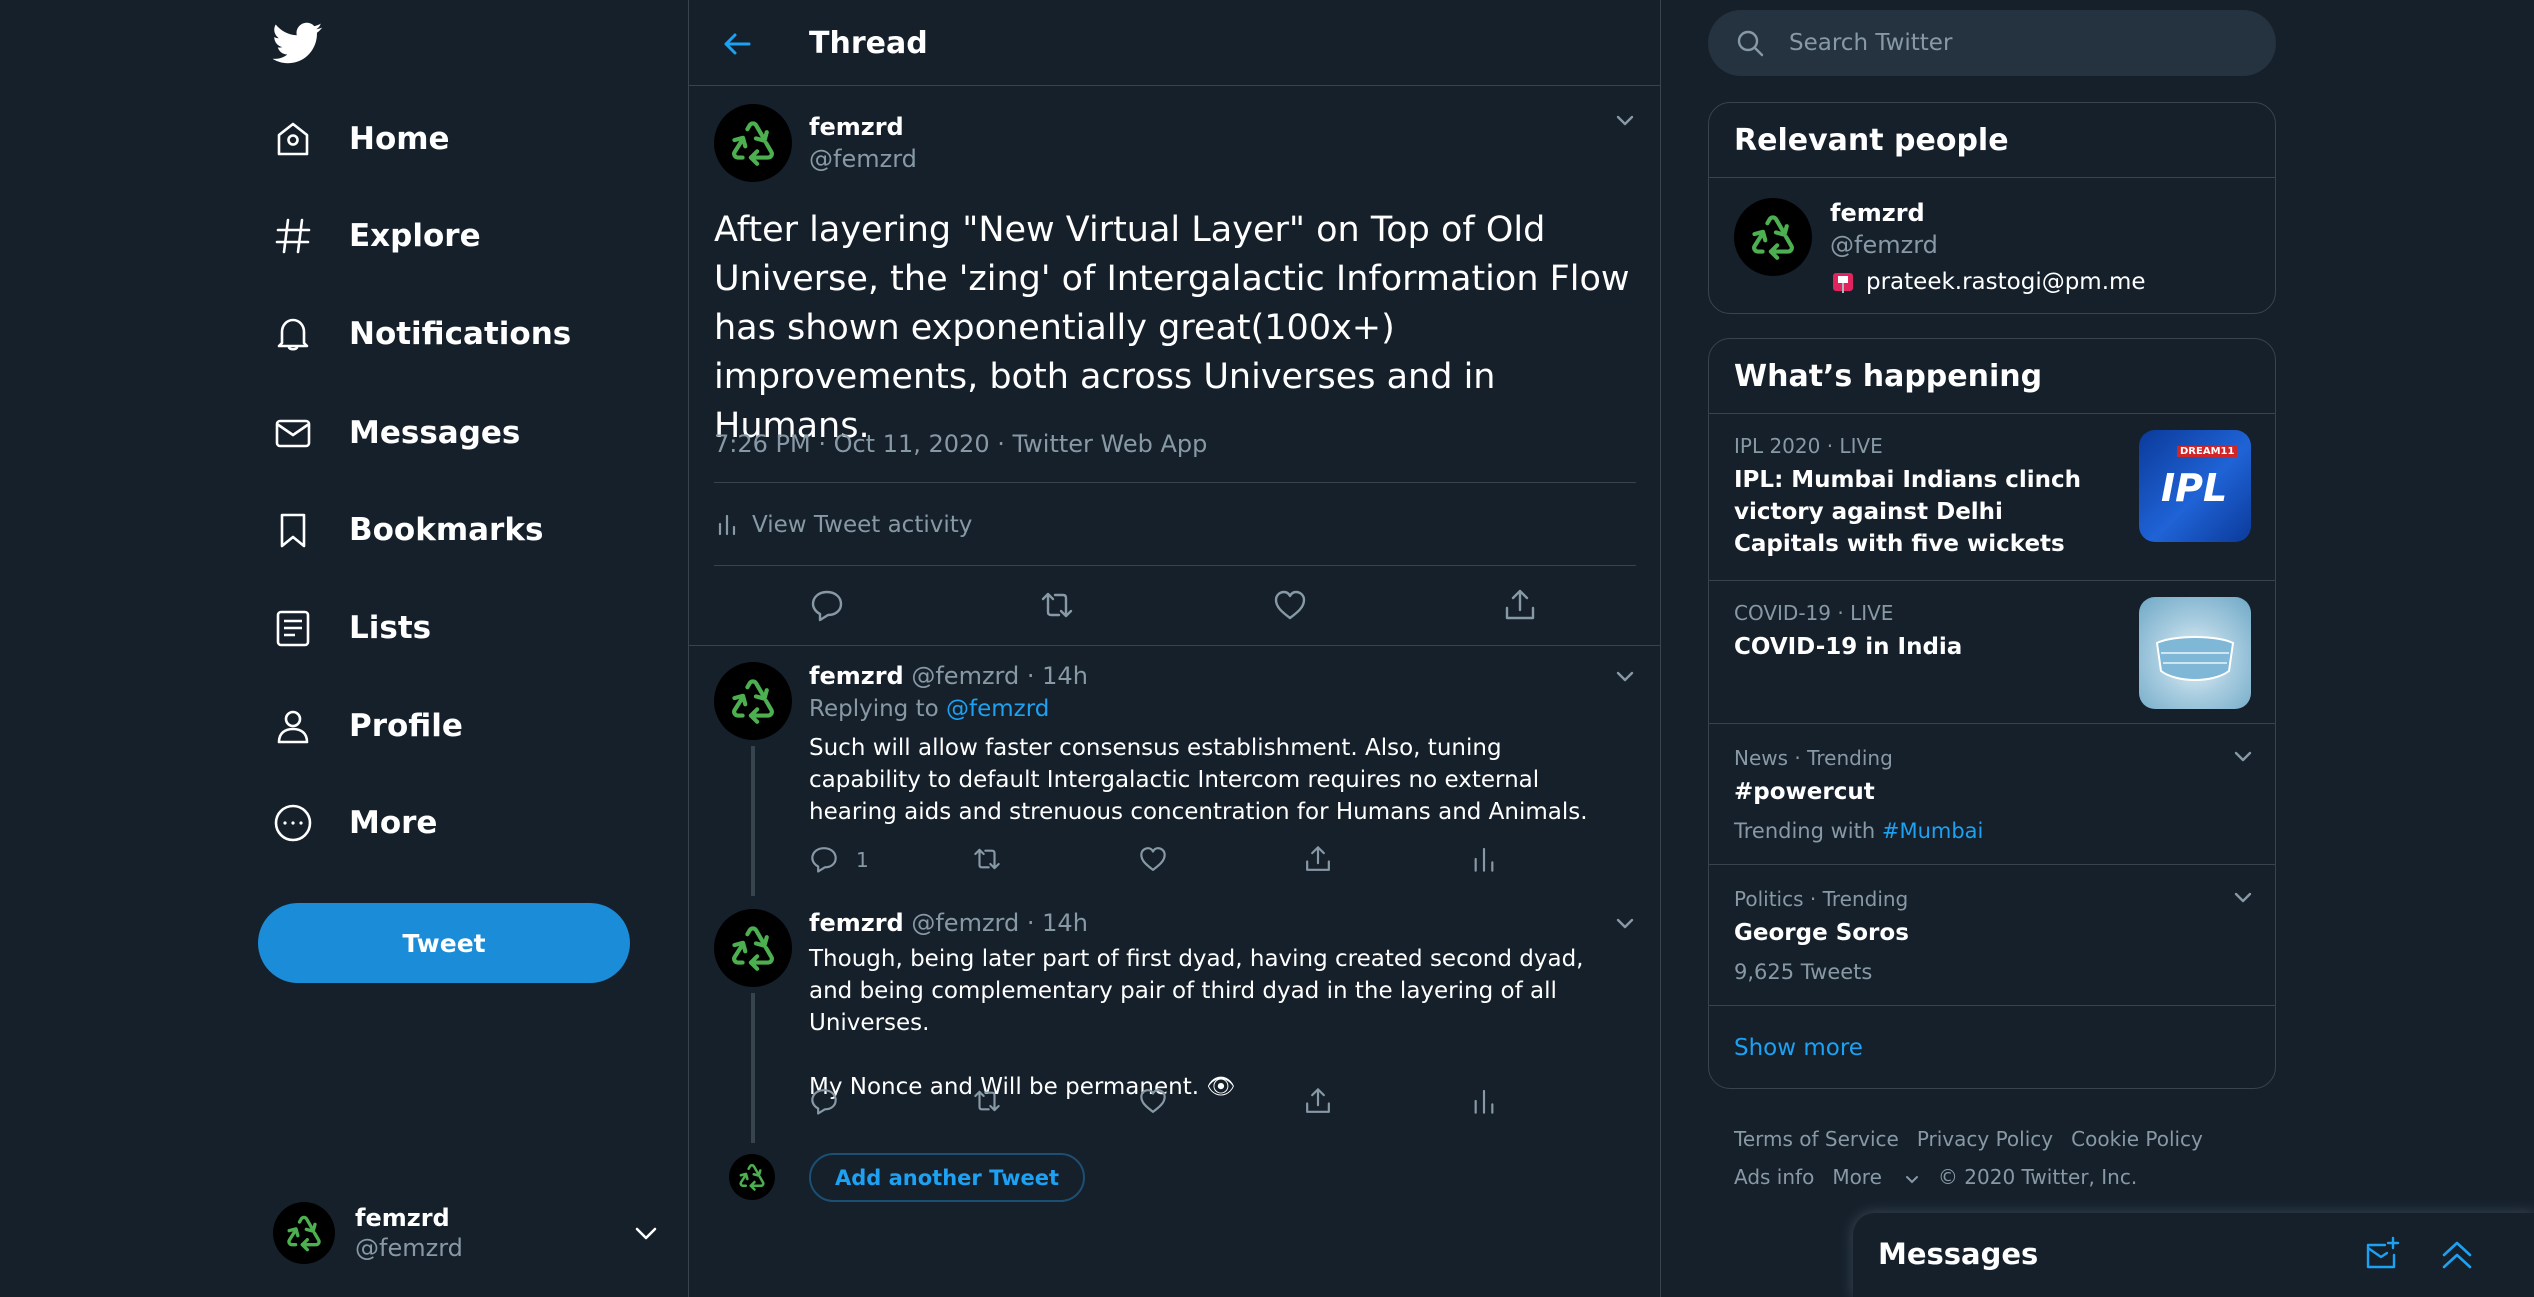 Image resolution: width=2534 pixels, height=1297 pixels. I want to click on nav-more: More, so click(355, 823).